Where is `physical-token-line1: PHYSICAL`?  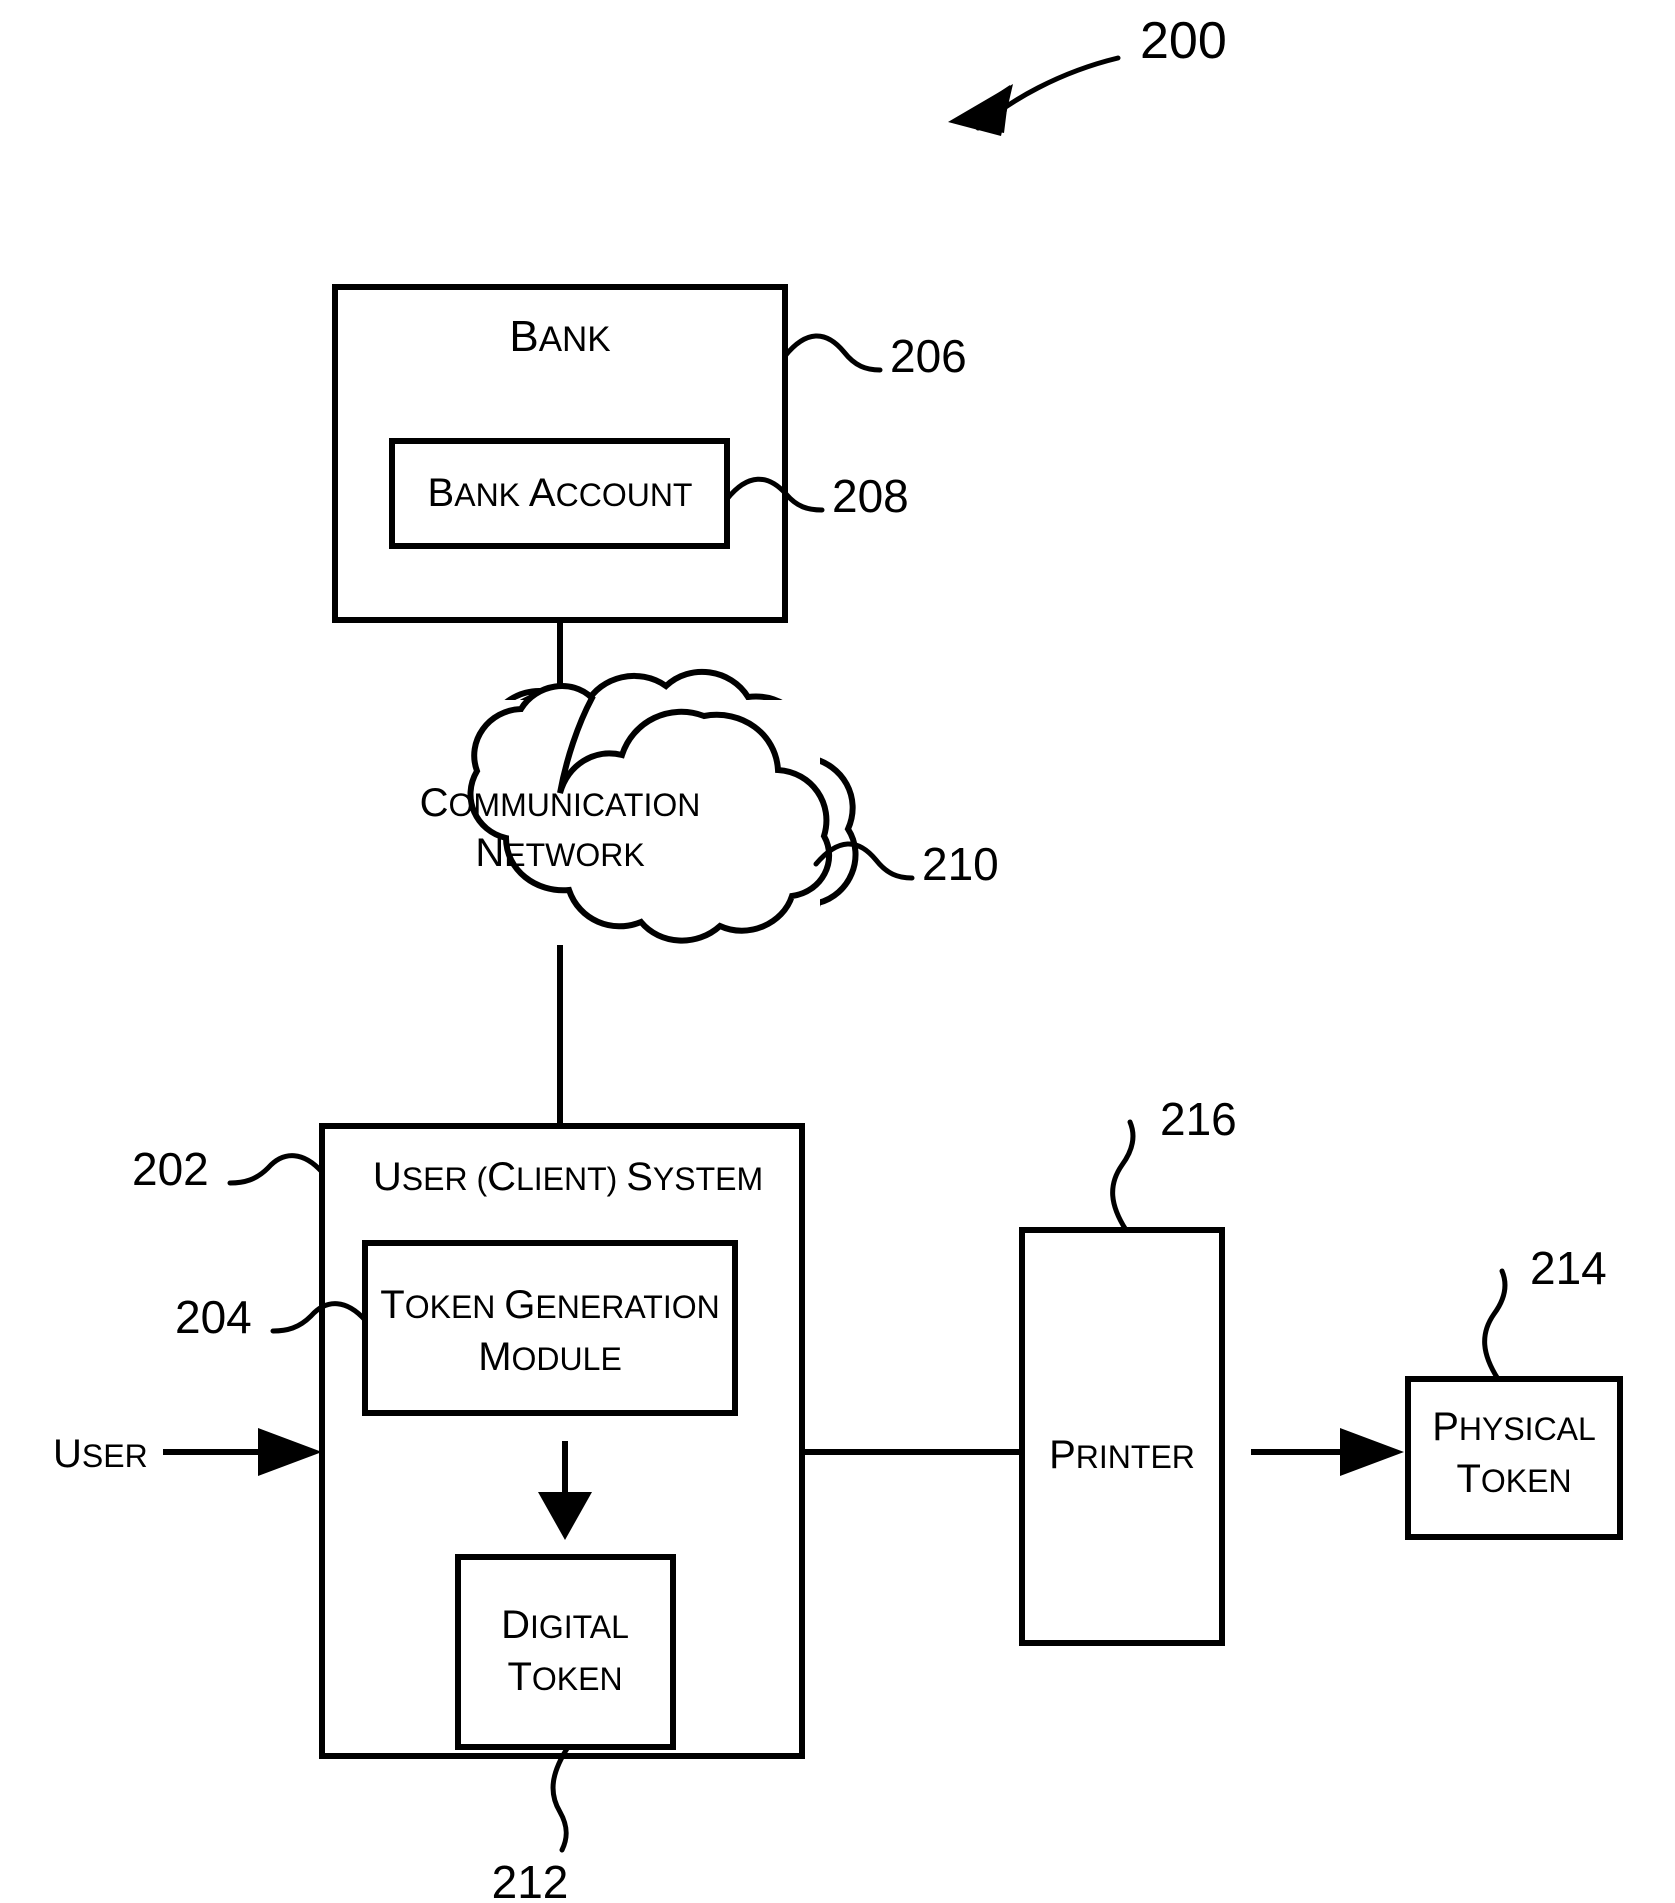
physical-token-line1: PHYSICAL is located at coordinates (1514, 1427).